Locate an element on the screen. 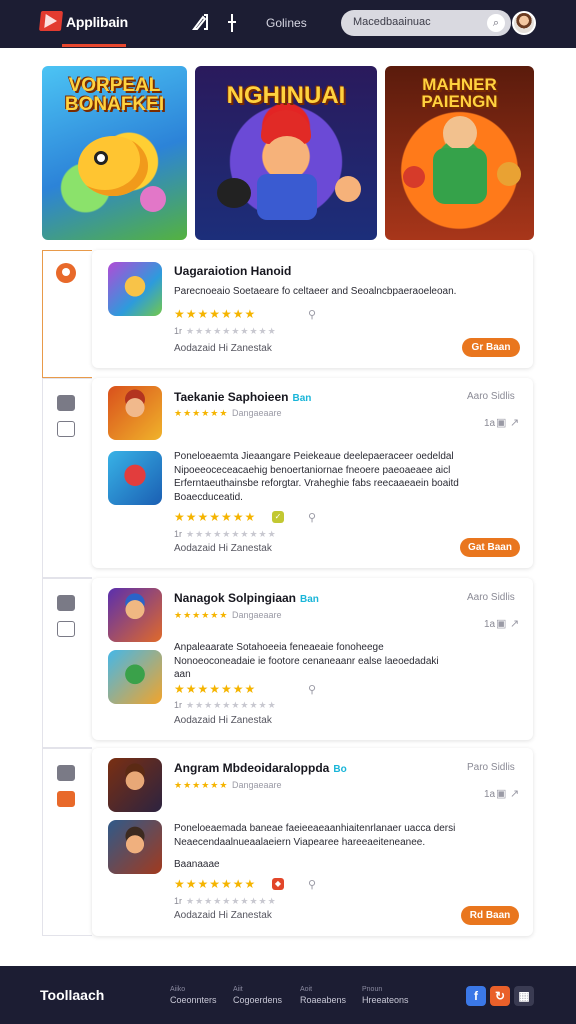 The image size is (576, 1024). search-icon: ⌕ is located at coordinates (496, 23).